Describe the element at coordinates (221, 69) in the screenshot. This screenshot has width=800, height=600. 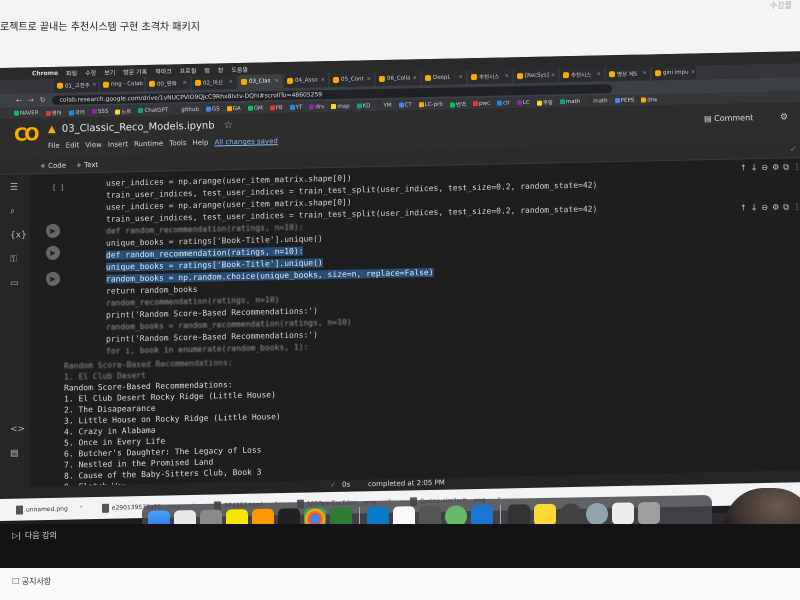
I see `menu-window: 창` at that location.